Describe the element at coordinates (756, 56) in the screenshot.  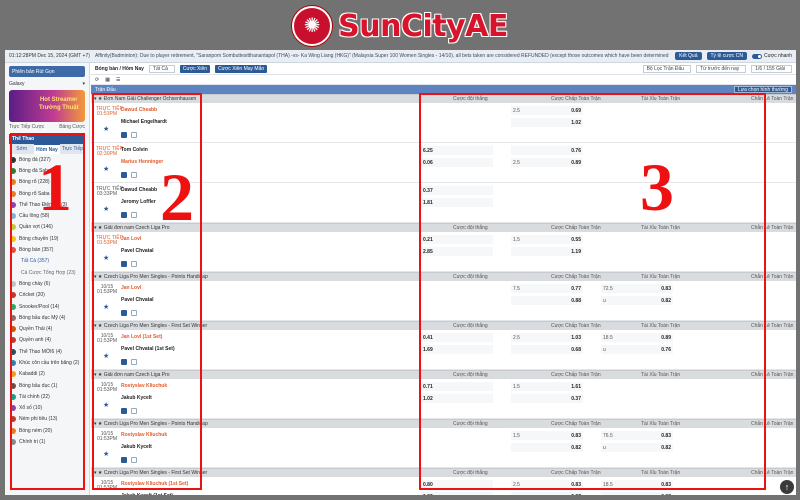
I see `toggle-switch-icon` at that location.